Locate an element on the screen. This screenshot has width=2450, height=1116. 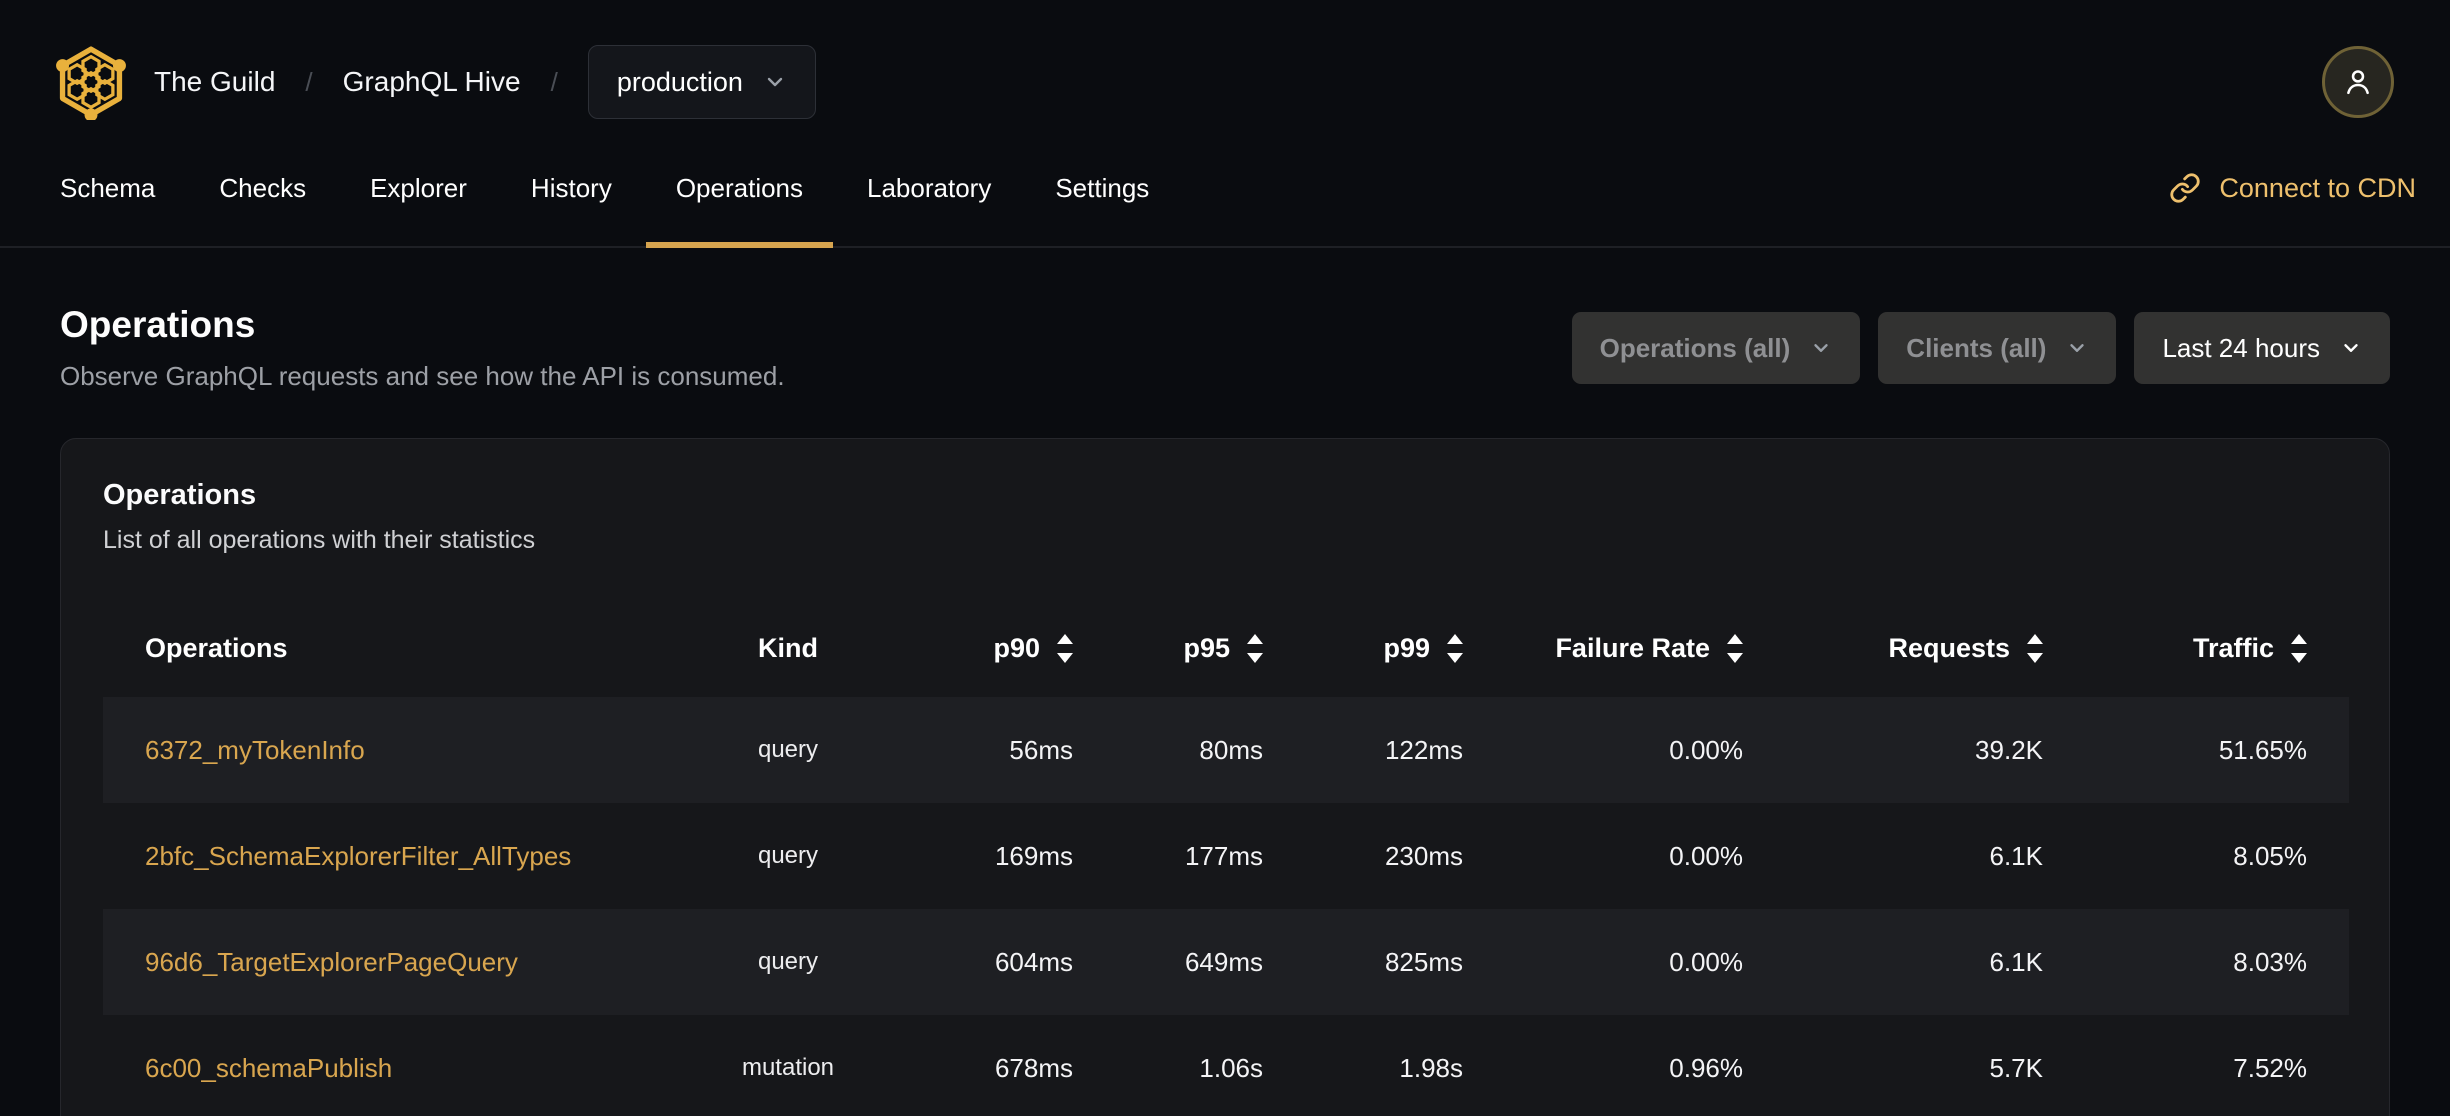
kind-cell: mutation is located at coordinates (788, 1067).